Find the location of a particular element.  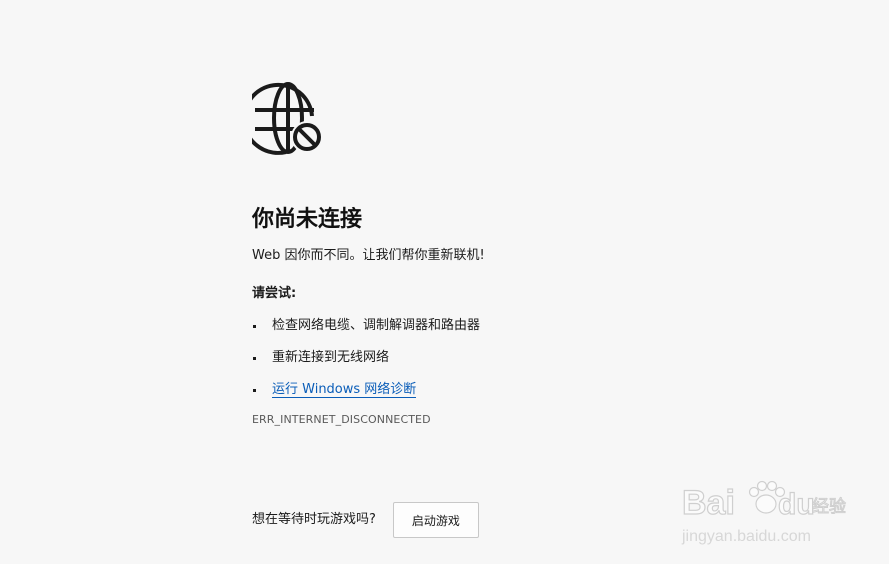

suggestion-run-diagnostics: 运行 Windows 网络诊断 is located at coordinates (462, 390).